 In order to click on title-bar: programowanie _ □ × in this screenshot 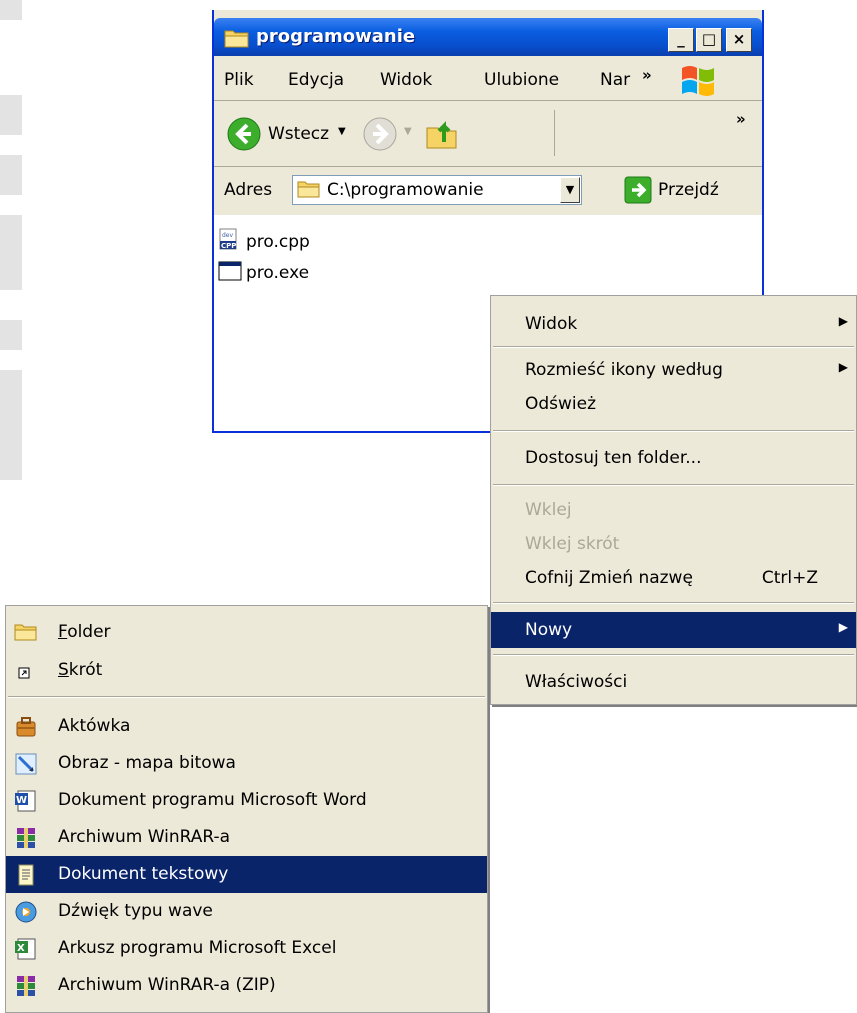, I will do `click(488, 37)`.